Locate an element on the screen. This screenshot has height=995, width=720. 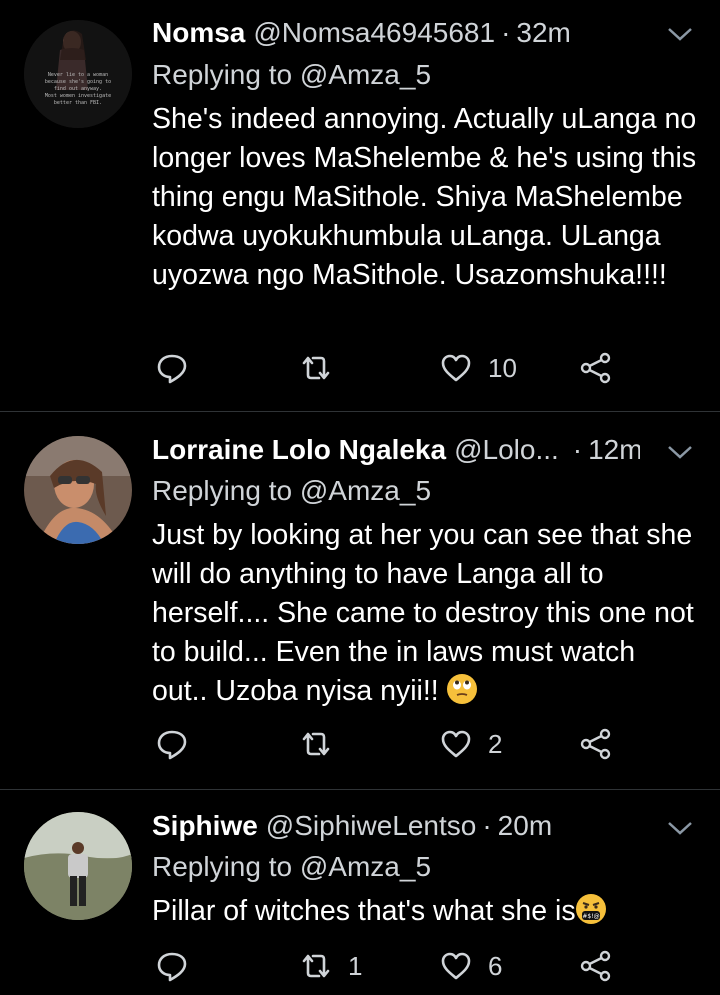
like-count: 6 is located at coordinates (495, 965).